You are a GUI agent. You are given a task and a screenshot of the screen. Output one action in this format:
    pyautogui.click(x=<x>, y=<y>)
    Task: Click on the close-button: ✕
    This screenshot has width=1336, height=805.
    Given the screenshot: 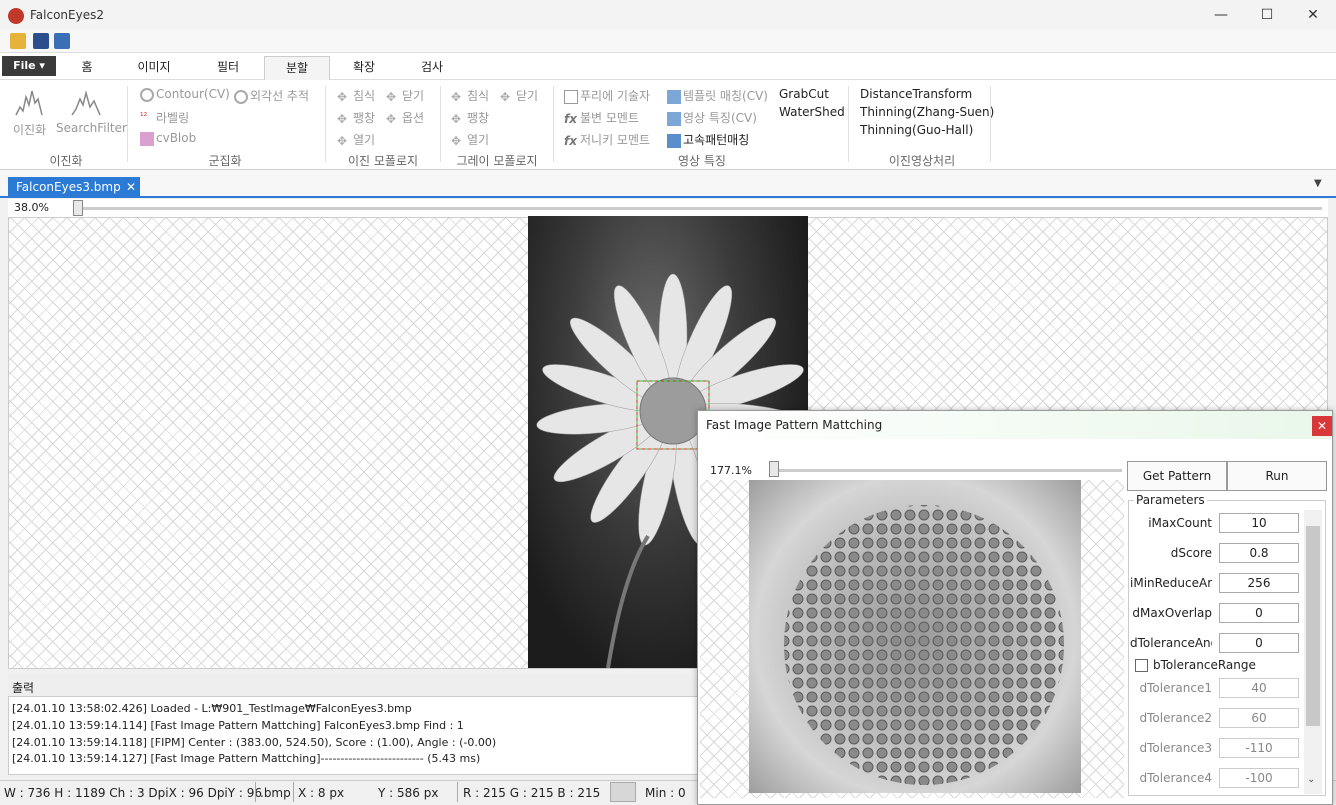 What is the action you would take?
    pyautogui.click(x=1313, y=15)
    